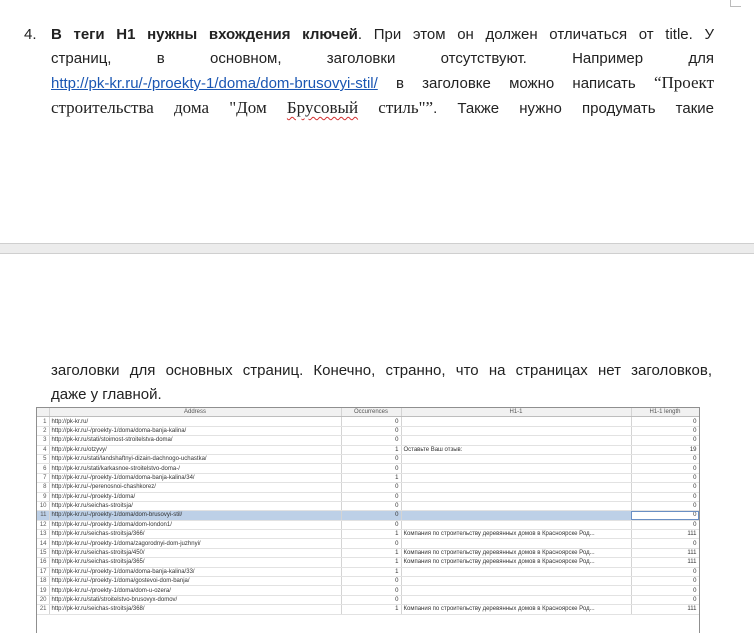 The height and width of the screenshot is (633, 754). Describe the element at coordinates (665, 450) in the screenshot. I see `cell-h1-length: 19` at that location.